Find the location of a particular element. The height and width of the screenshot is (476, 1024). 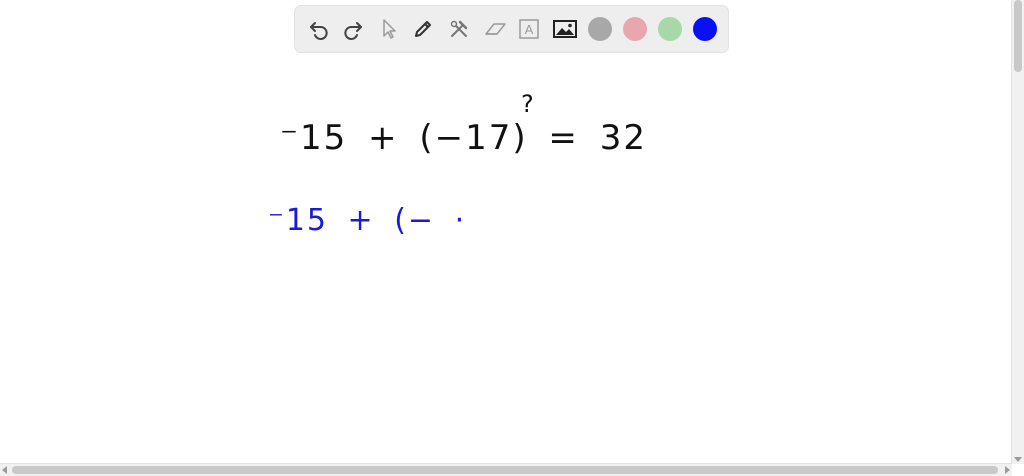

color-swatch-pink is located at coordinates (635, 29).